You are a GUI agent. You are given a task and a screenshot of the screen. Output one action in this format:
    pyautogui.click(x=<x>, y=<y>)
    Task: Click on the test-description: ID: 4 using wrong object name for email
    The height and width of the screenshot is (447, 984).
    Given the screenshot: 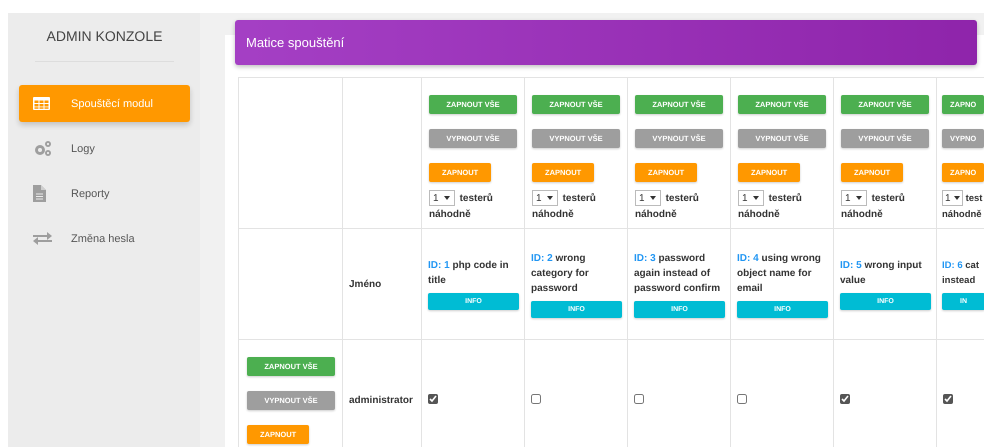 What is the action you would take?
    pyautogui.click(x=779, y=274)
    